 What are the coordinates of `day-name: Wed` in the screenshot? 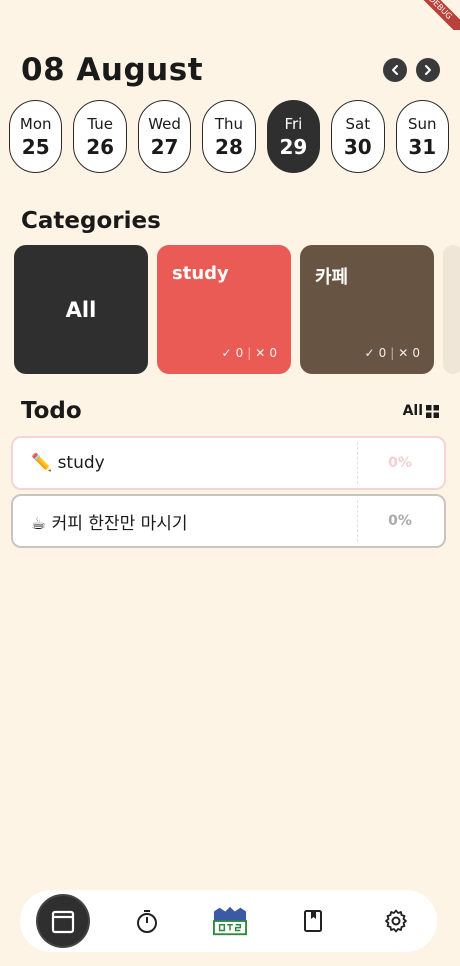 It's located at (164, 123).